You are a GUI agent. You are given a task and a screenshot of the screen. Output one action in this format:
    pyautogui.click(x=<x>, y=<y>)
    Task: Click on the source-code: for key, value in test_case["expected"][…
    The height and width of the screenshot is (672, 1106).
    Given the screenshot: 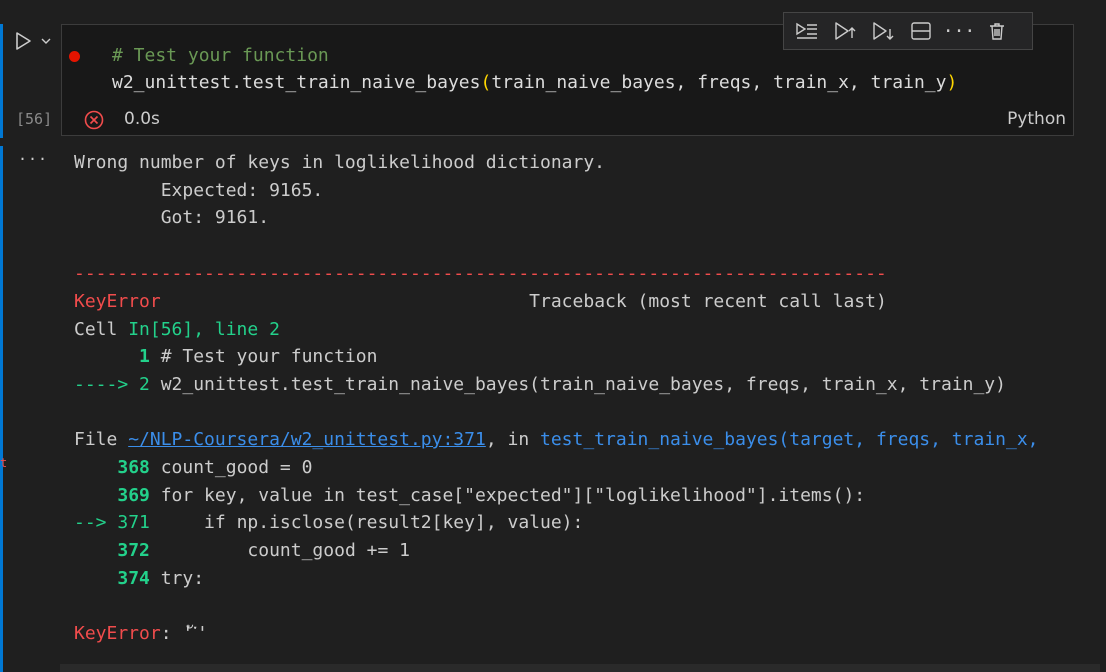 What is the action you would take?
    pyautogui.click(x=507, y=495)
    